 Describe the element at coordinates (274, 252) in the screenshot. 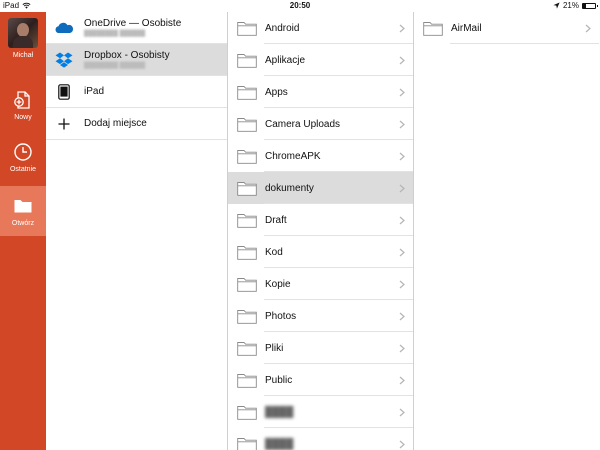

I see `folder-name: Kod` at that location.